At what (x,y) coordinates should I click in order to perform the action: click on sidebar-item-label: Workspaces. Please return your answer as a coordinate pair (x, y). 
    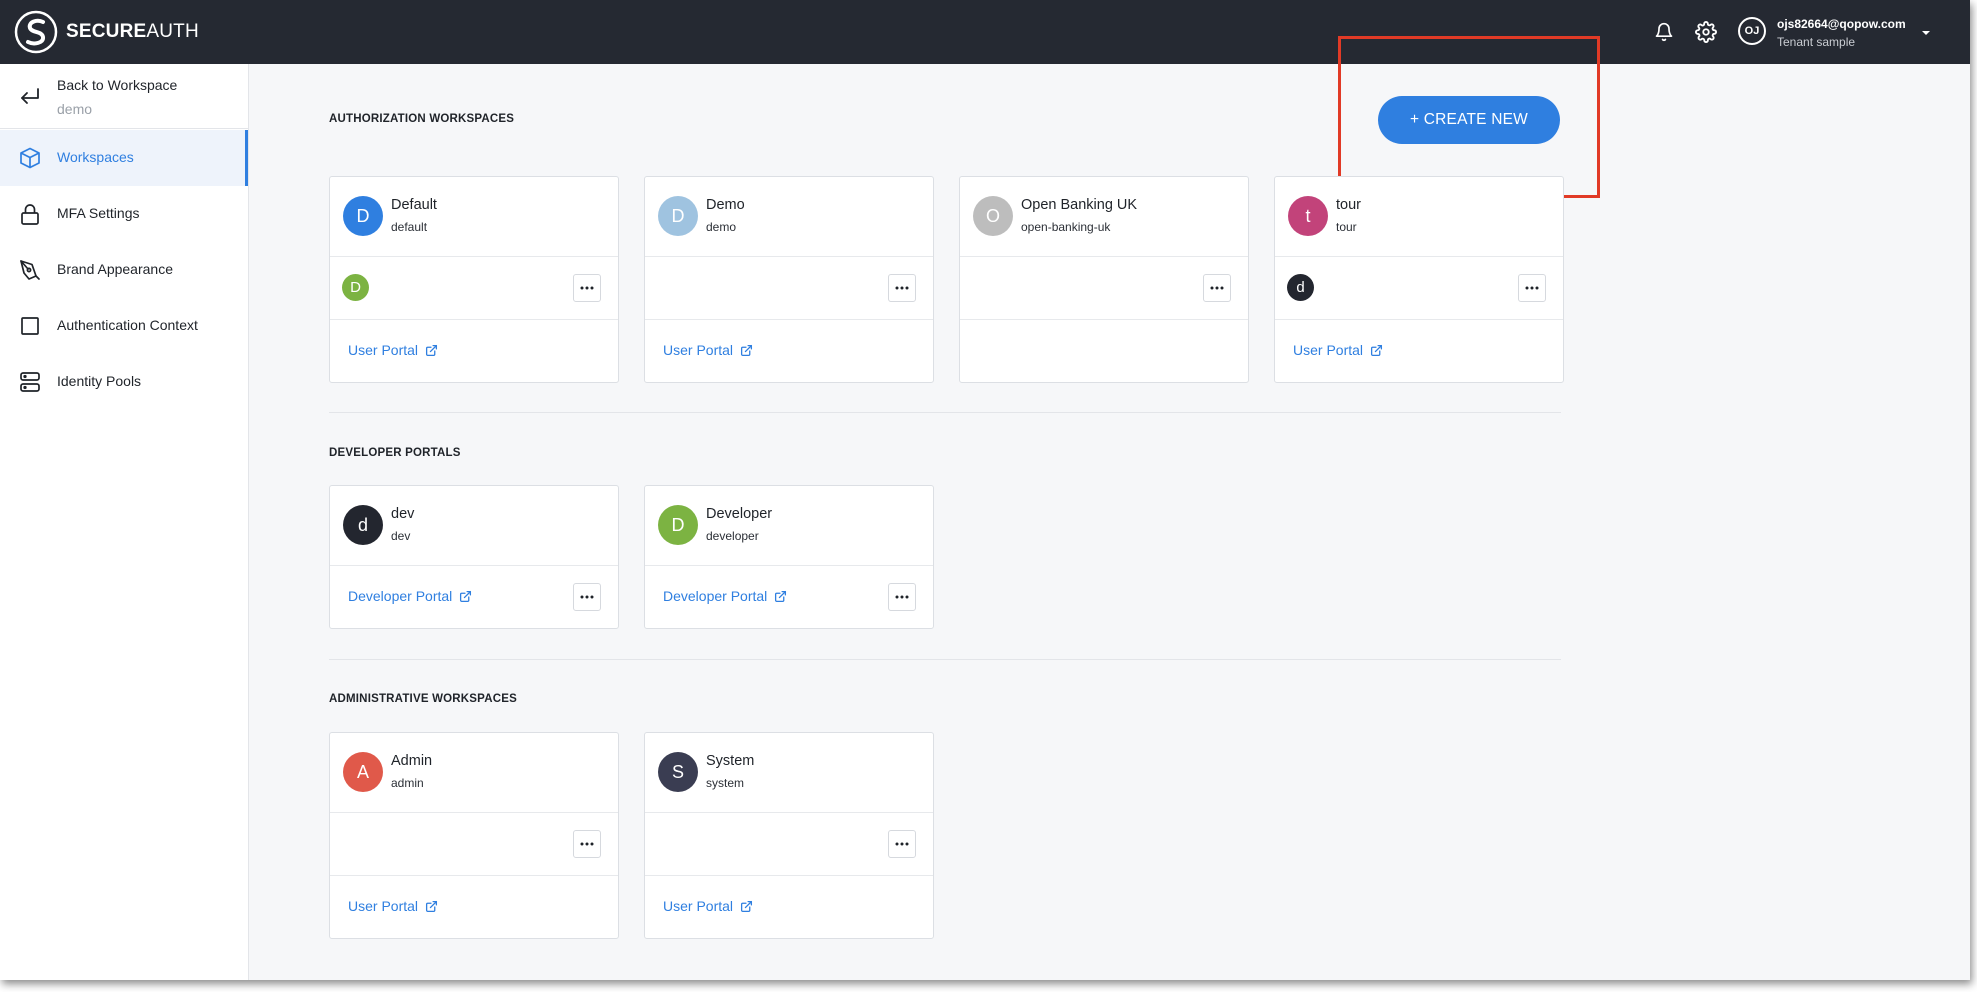
    Looking at the image, I should click on (95, 157).